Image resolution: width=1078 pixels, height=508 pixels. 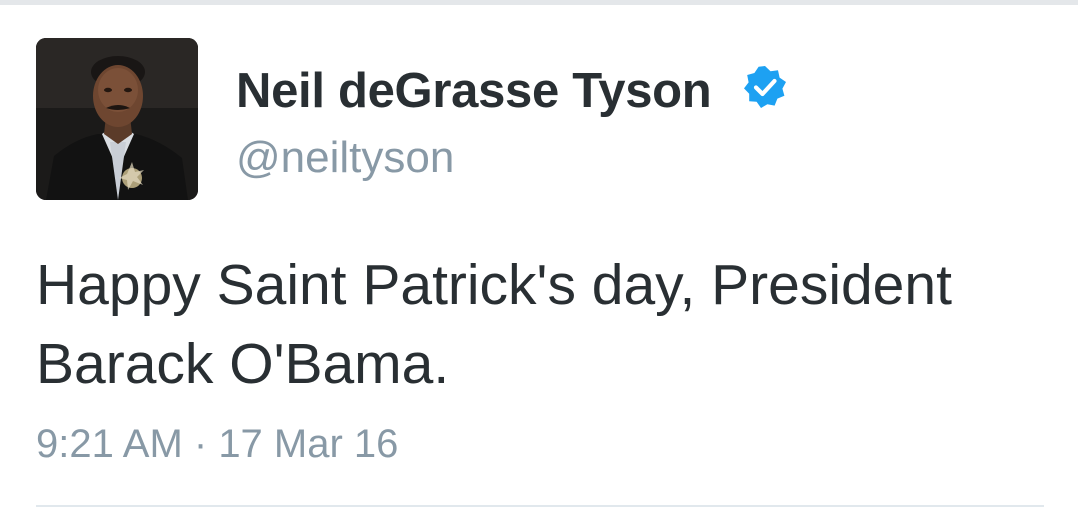 What do you see at coordinates (474, 91) in the screenshot?
I see `display-name: Neil deGrasse Tyson` at bounding box center [474, 91].